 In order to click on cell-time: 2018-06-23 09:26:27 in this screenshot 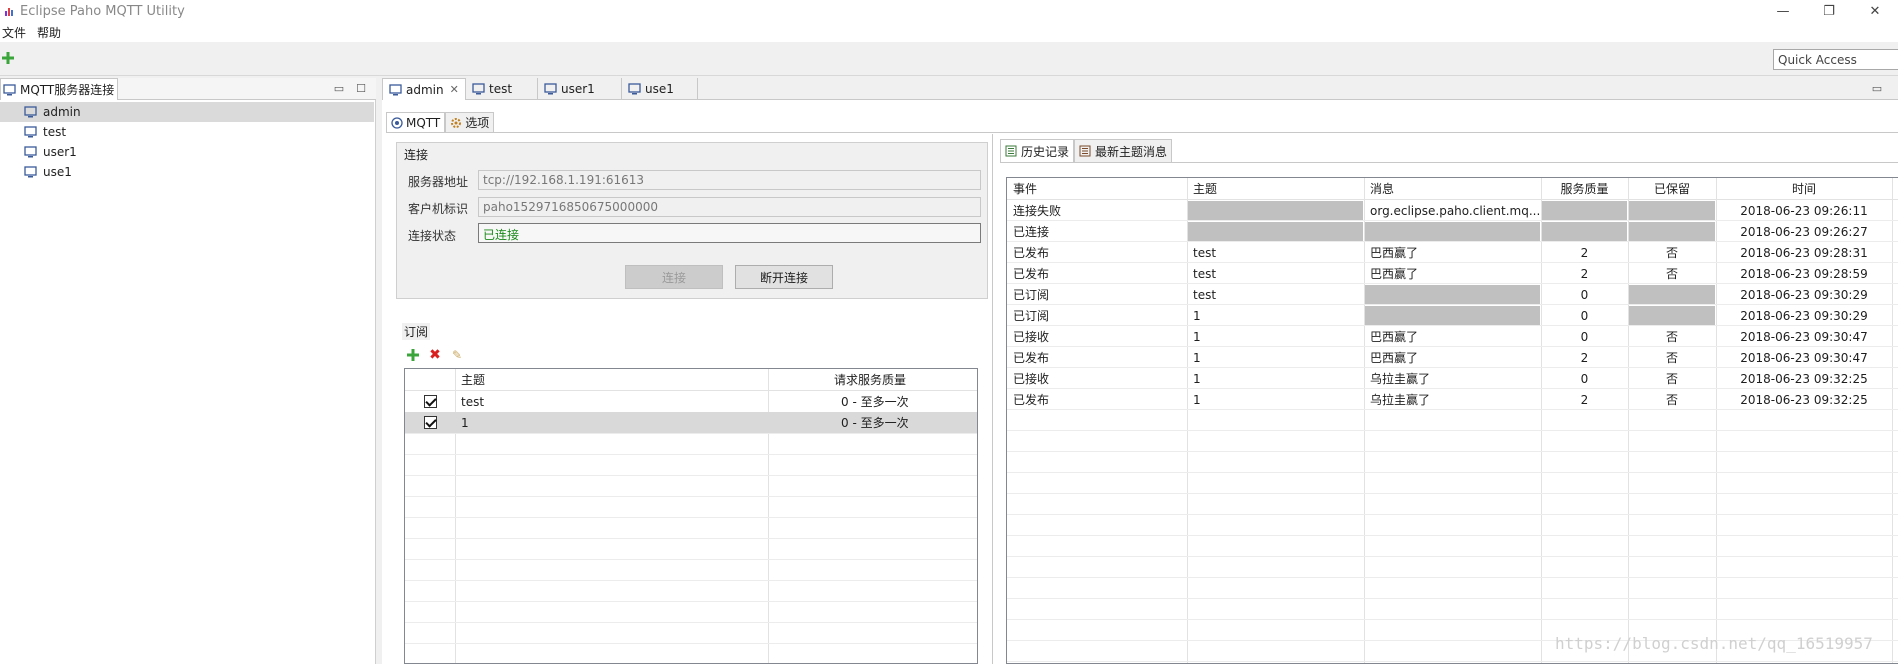, I will do `click(1804, 231)`.